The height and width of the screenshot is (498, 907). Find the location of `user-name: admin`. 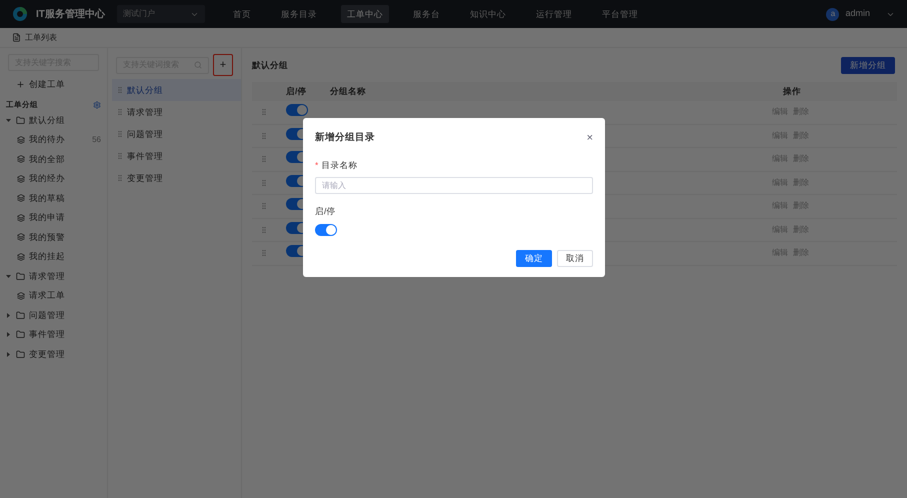

user-name: admin is located at coordinates (857, 14).